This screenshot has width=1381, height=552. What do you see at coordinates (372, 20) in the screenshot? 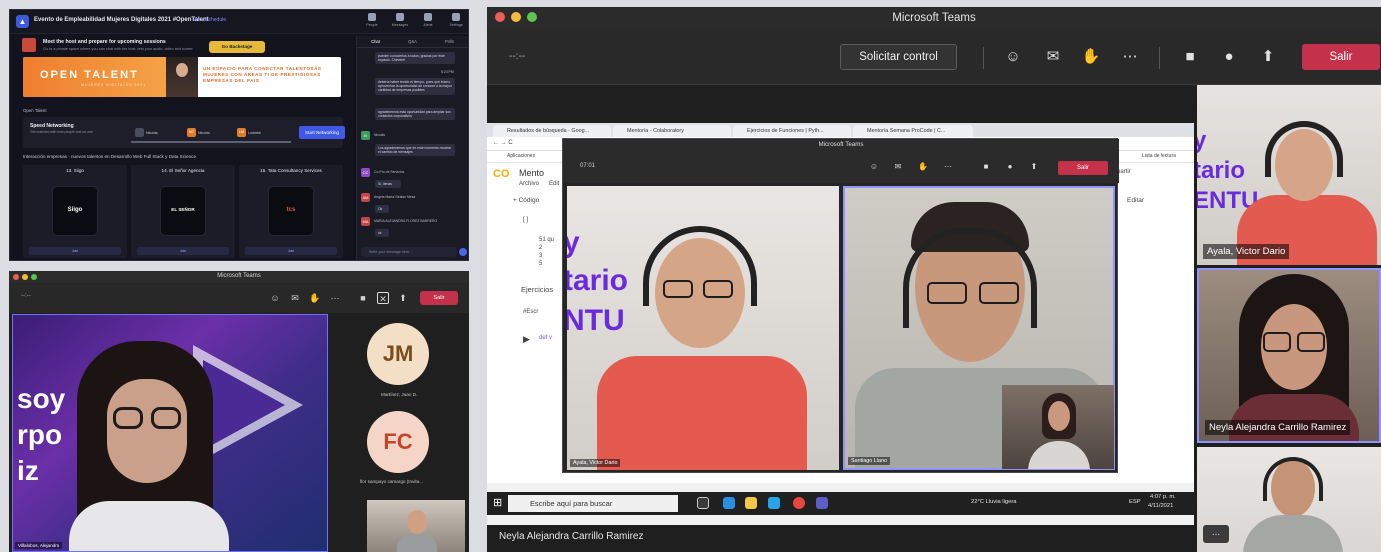
I see `nav-people: People` at bounding box center [372, 20].